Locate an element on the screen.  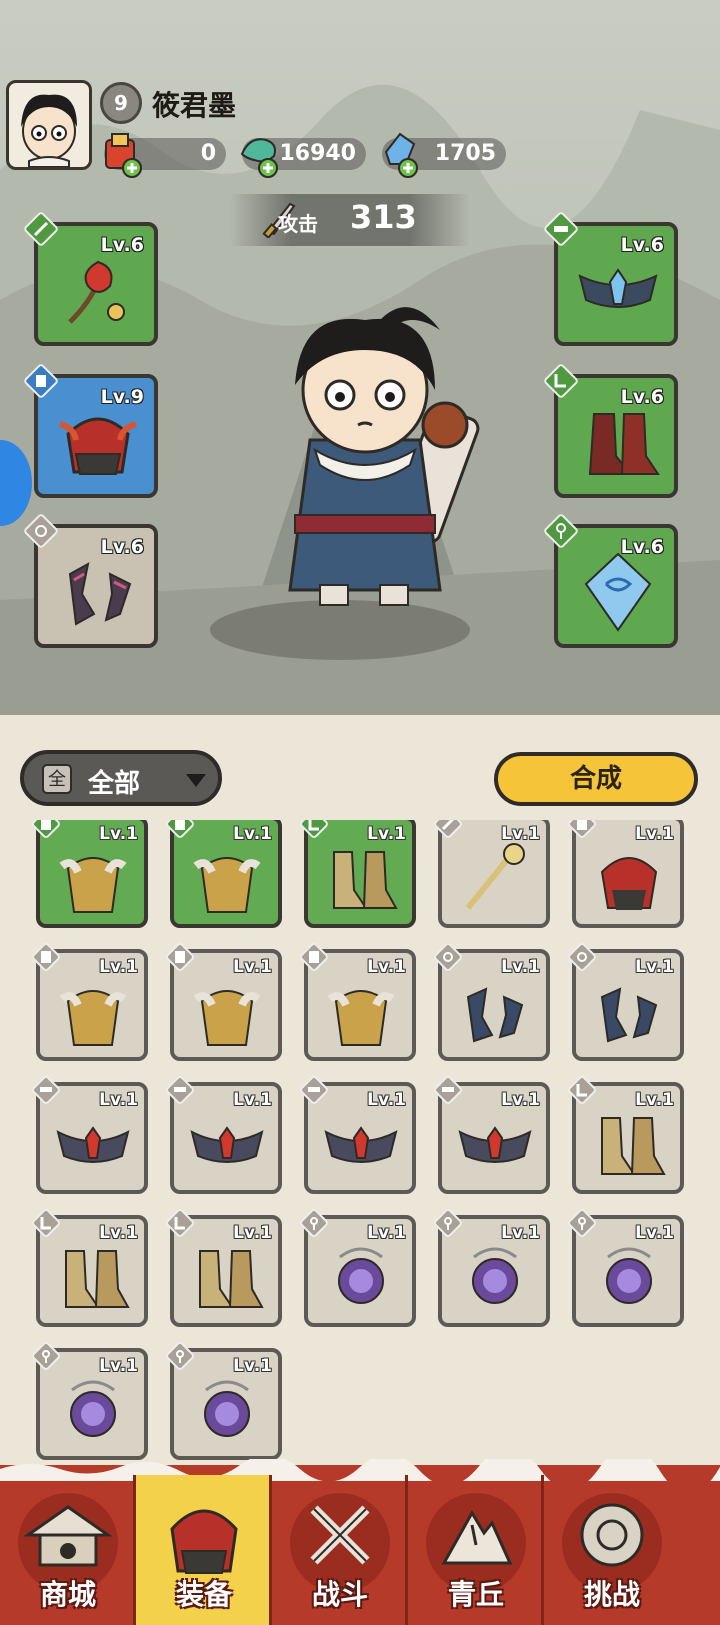
red-boots-icon is located at coordinates (624, 444).